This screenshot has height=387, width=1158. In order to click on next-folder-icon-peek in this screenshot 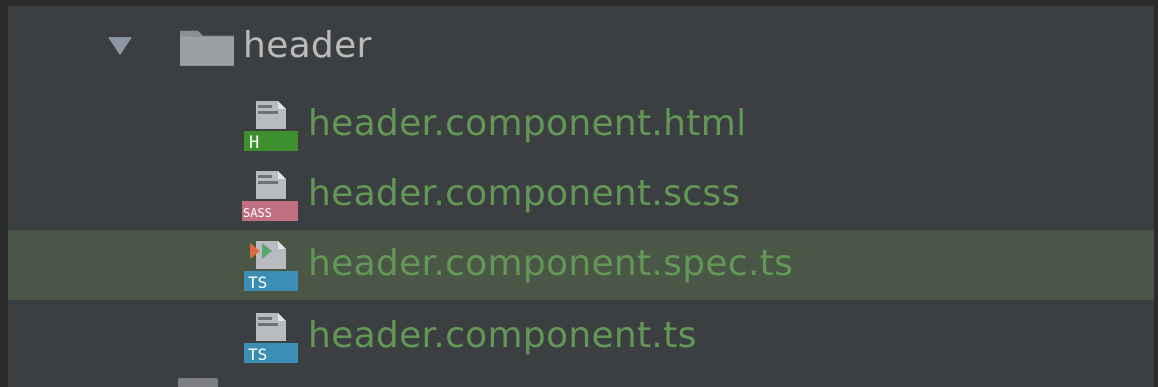, I will do `click(198, 382)`.